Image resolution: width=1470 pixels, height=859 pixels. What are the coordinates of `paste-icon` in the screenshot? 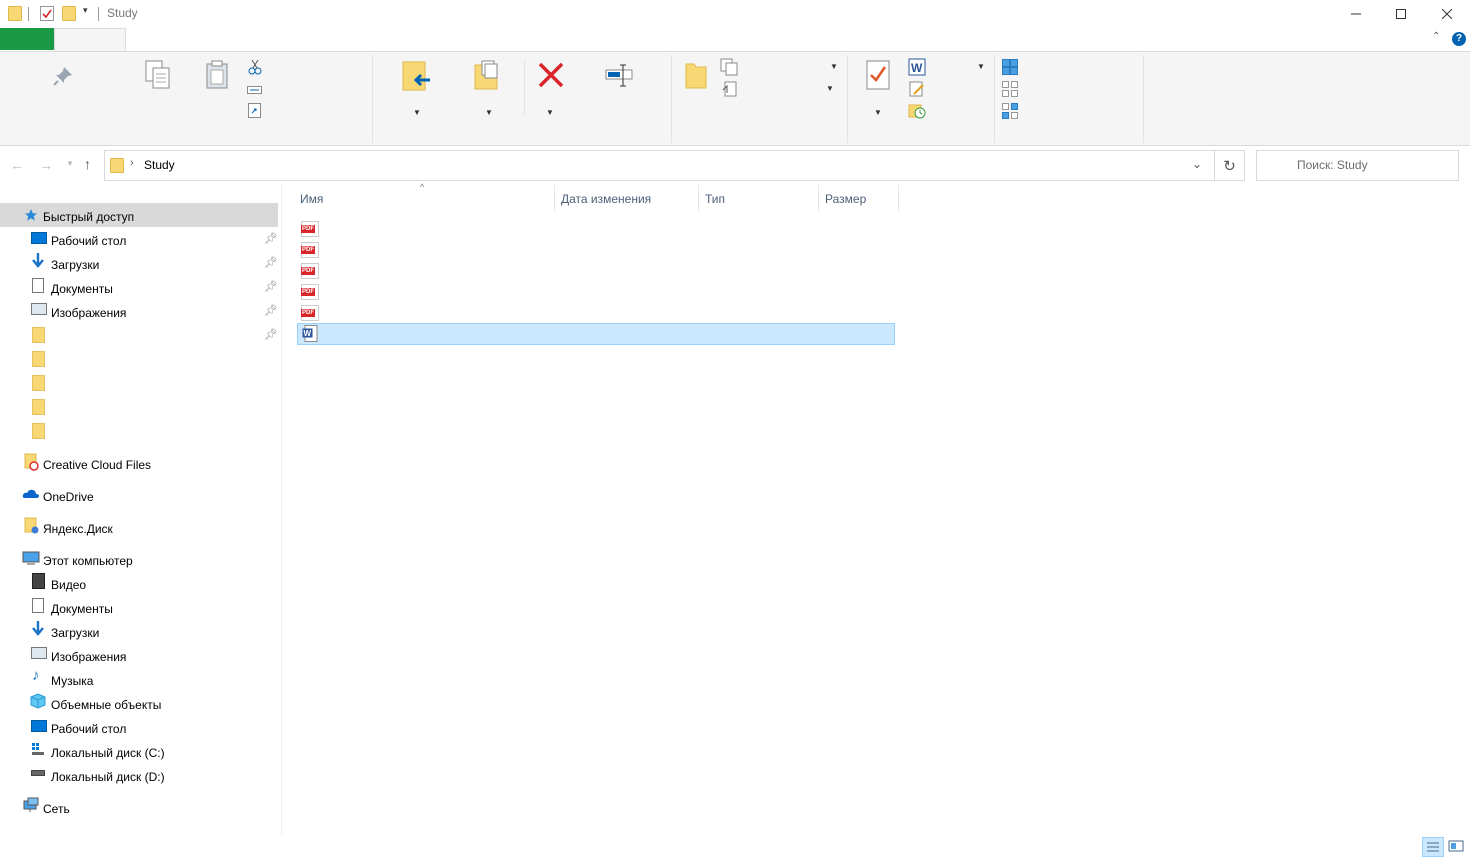 It's located at (218, 76).